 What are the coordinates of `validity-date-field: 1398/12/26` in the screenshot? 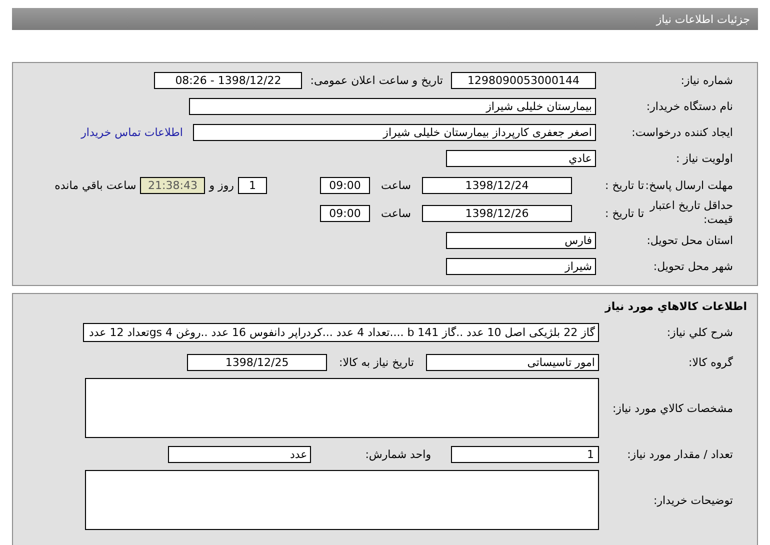 It's located at (497, 213).